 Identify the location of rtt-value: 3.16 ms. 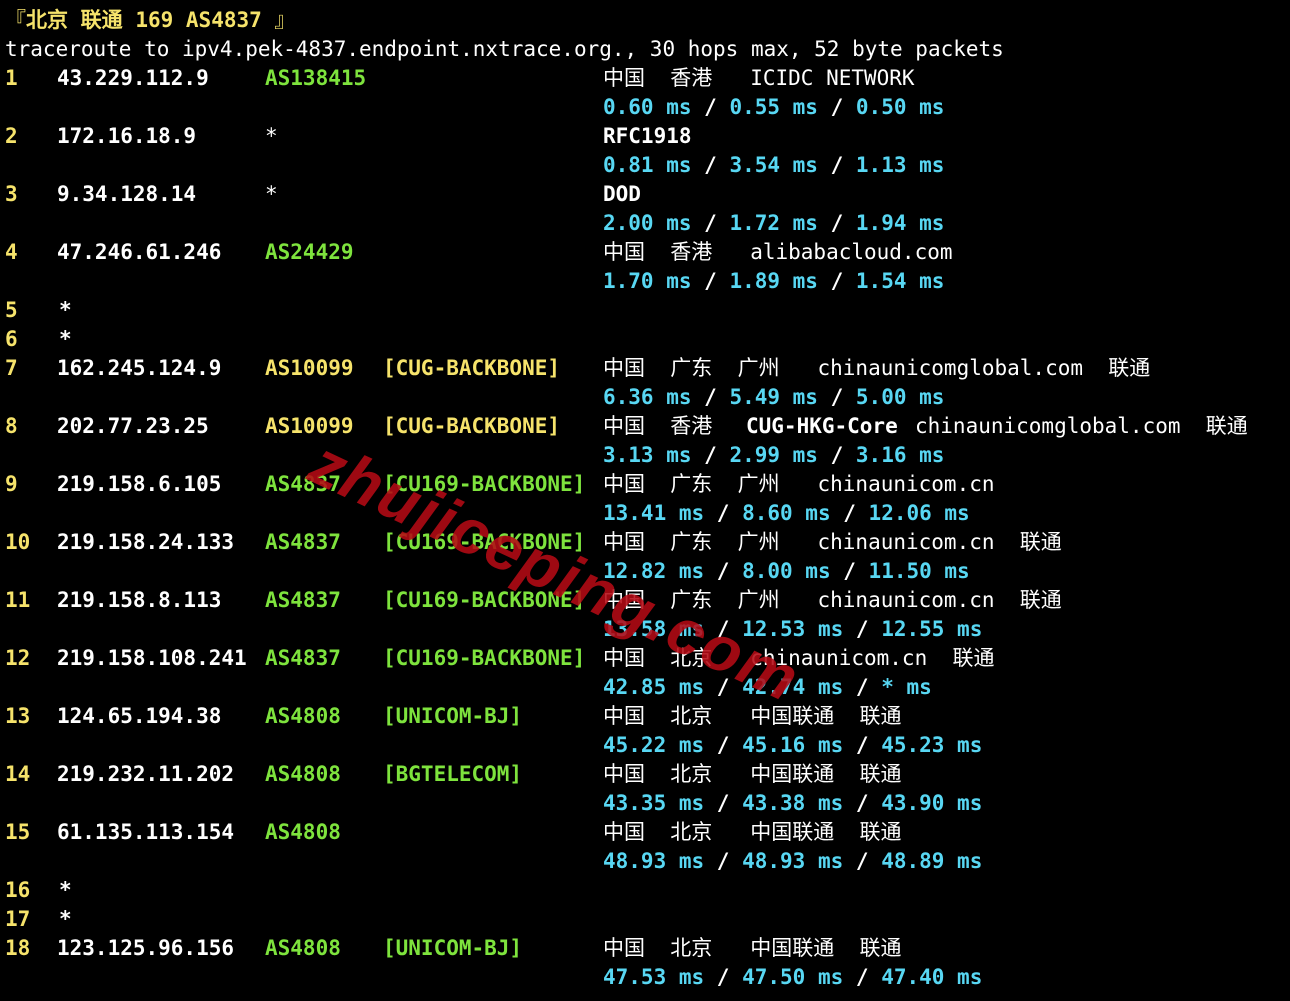
(900, 455).